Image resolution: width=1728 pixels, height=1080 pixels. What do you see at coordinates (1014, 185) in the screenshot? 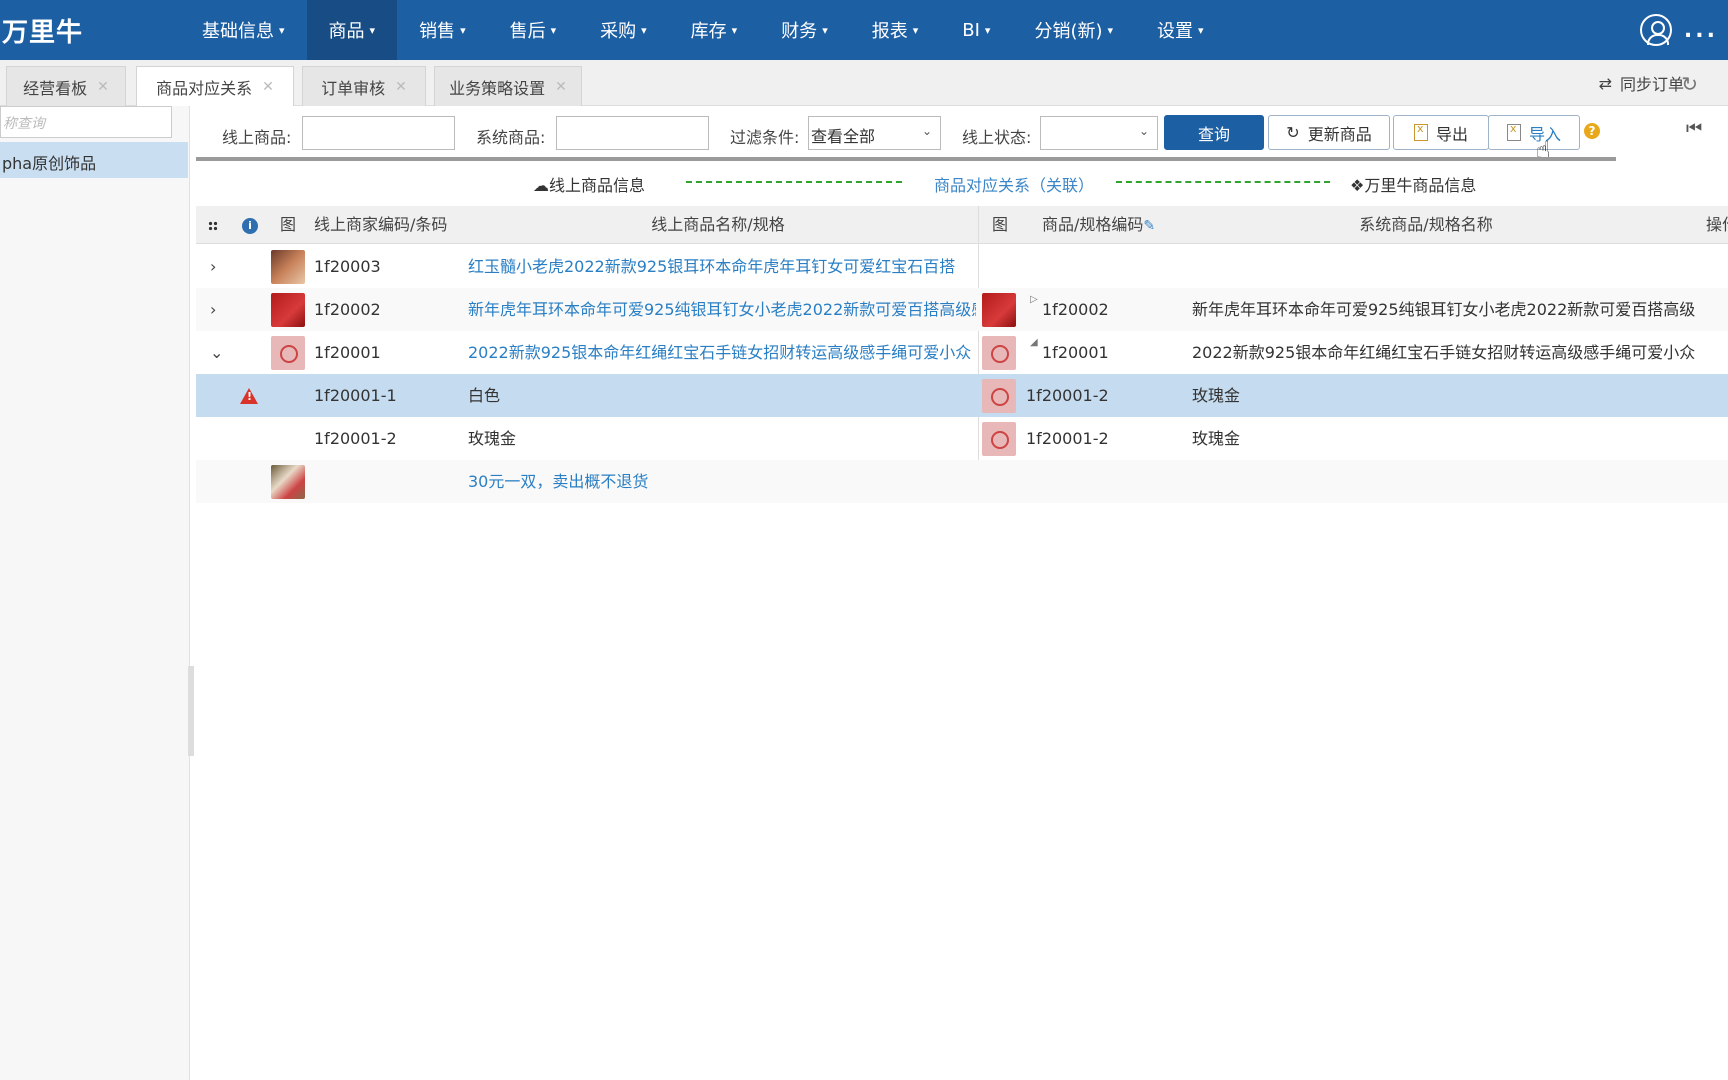
I see `mapping-relation-heading: 商品对应关系（关联）` at bounding box center [1014, 185].